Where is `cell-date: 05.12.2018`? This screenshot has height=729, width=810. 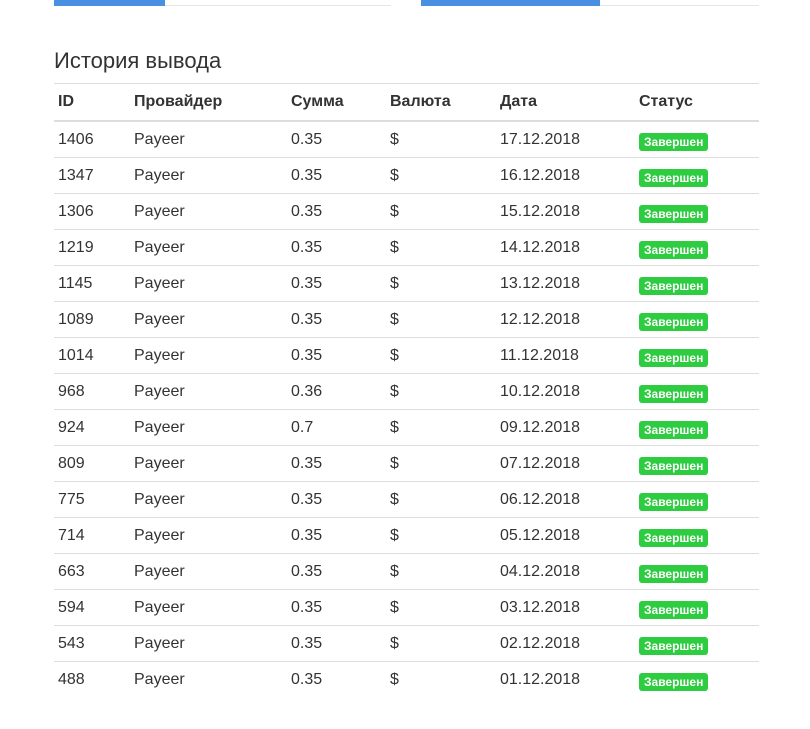
cell-date: 05.12.2018 is located at coordinates (565, 535).